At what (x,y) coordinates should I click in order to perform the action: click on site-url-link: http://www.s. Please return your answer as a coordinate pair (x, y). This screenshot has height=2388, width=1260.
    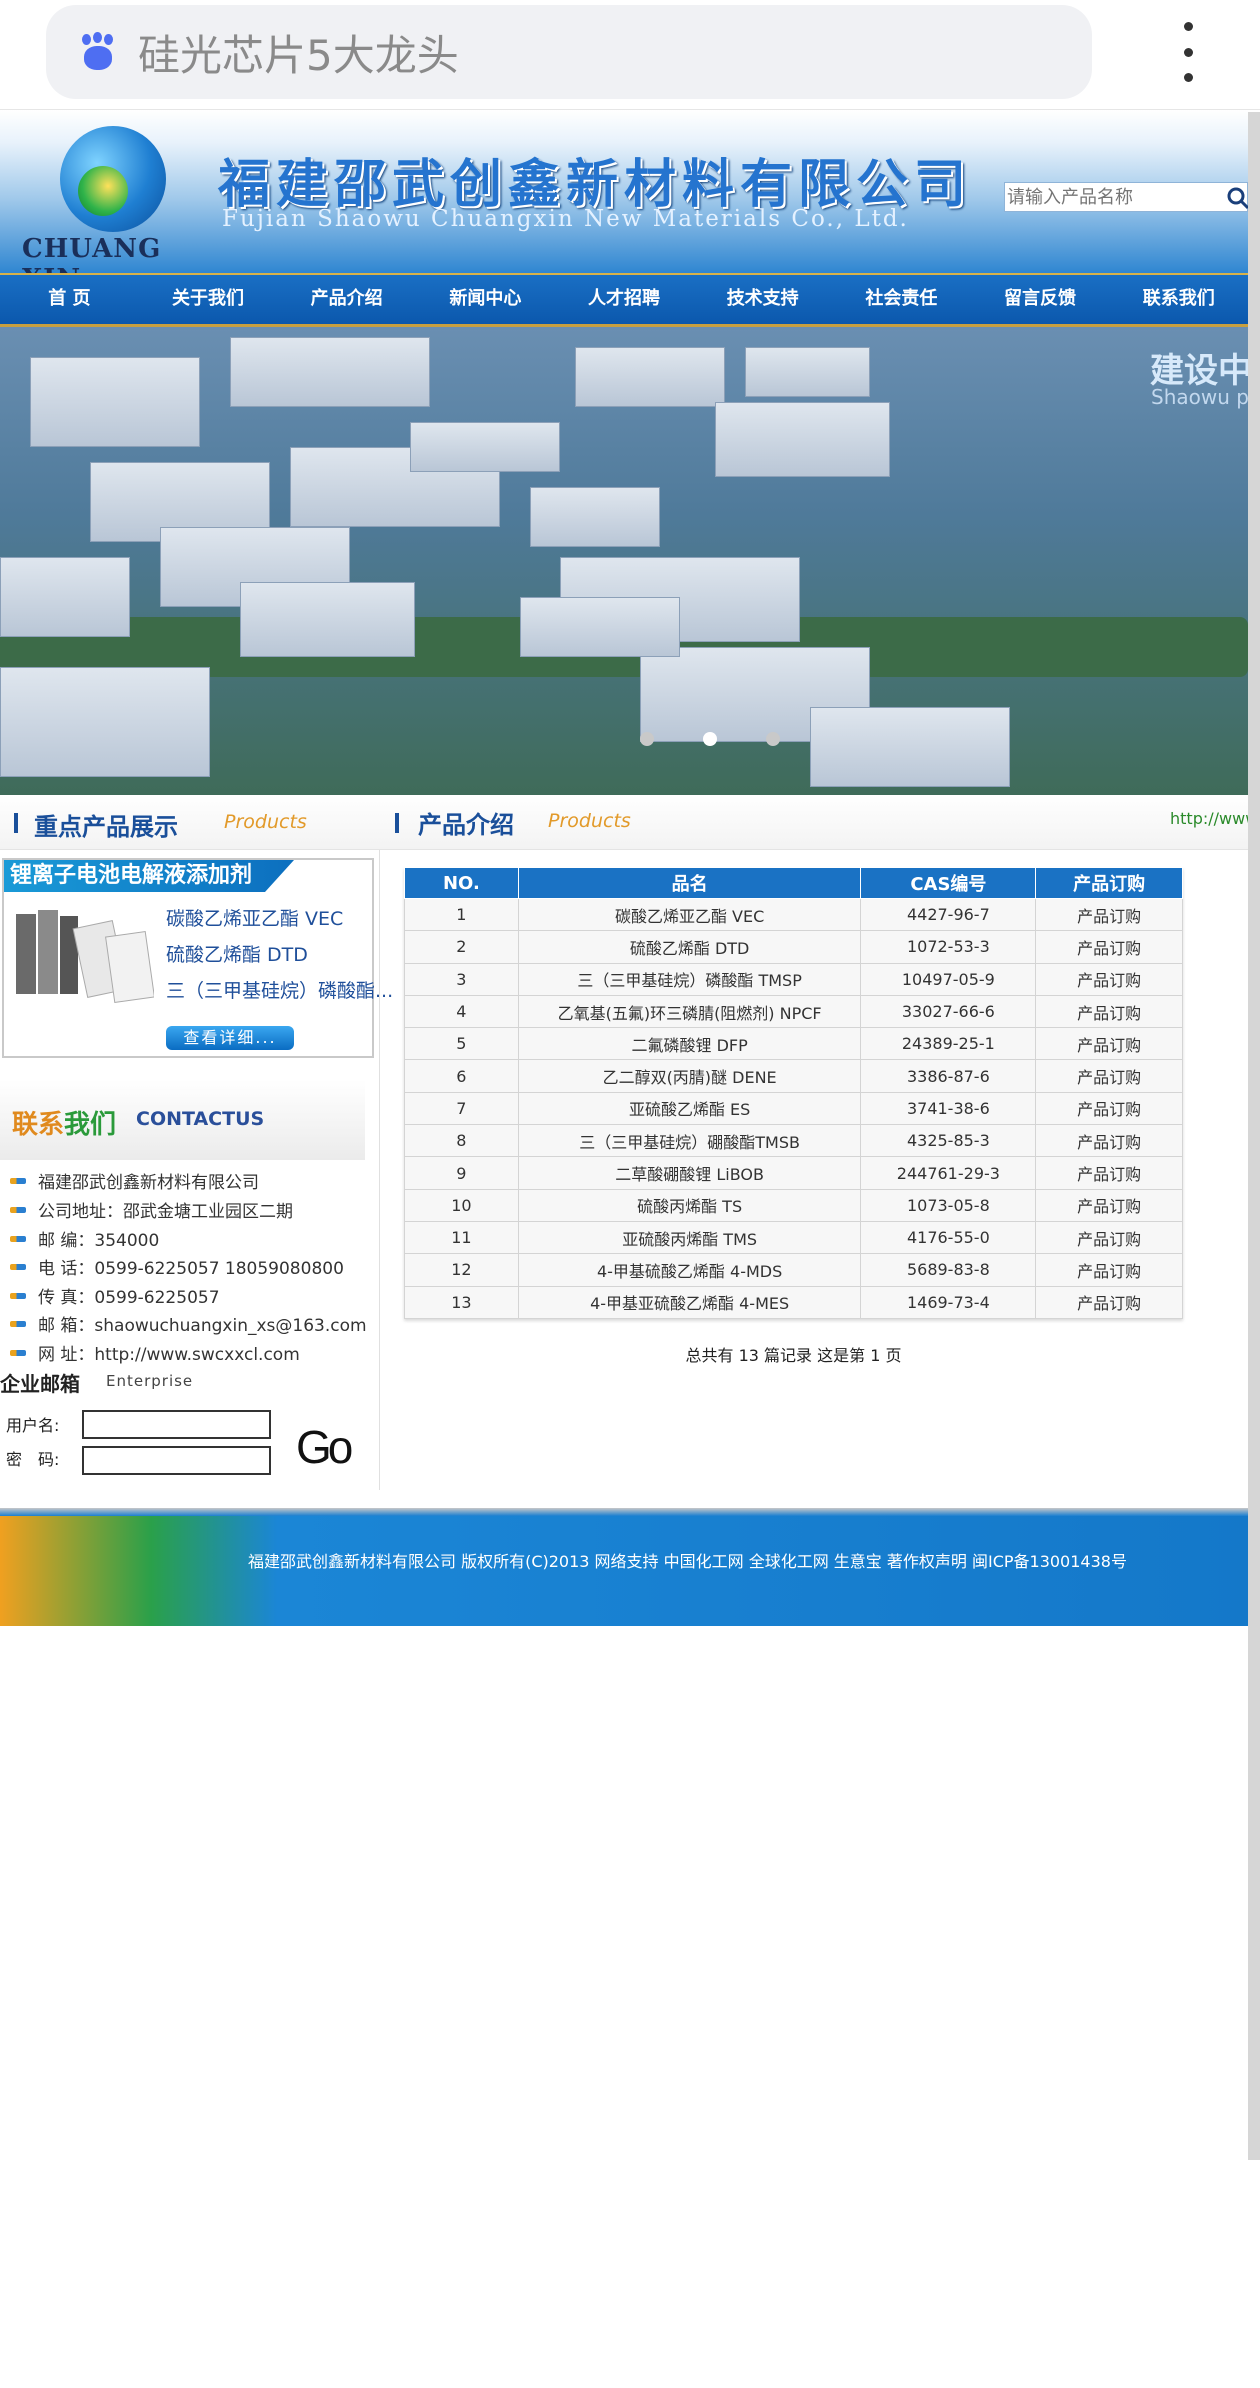
    Looking at the image, I should click on (1215, 818).